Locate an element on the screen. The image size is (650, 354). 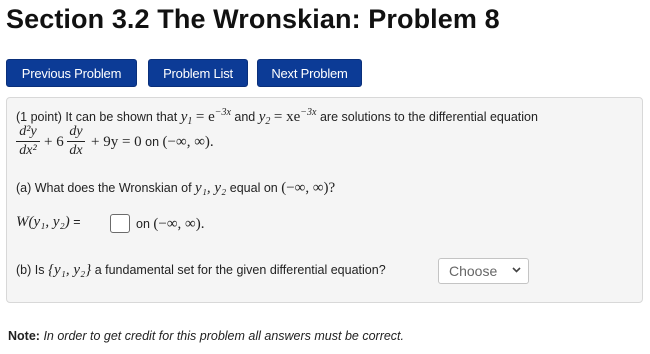
equation-tail: + 9y = 0 on (−∞, ∞). is located at coordinates (152, 142).